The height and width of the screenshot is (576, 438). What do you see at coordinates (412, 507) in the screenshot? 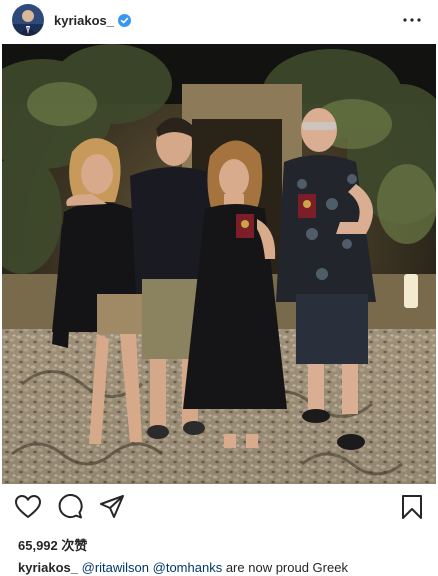
I see `bookmark-icon` at bounding box center [412, 507].